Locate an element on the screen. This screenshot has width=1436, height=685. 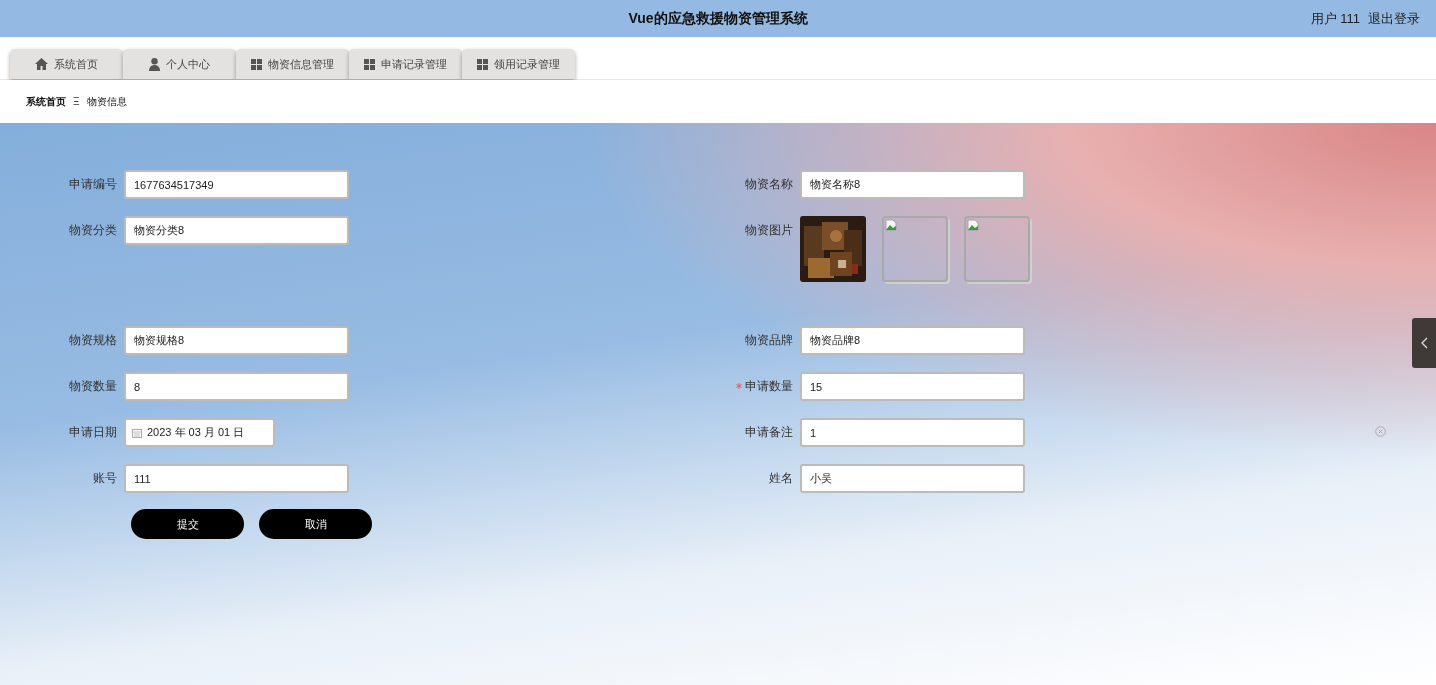
field-label: 物资名称 is located at coordinates (769, 184).